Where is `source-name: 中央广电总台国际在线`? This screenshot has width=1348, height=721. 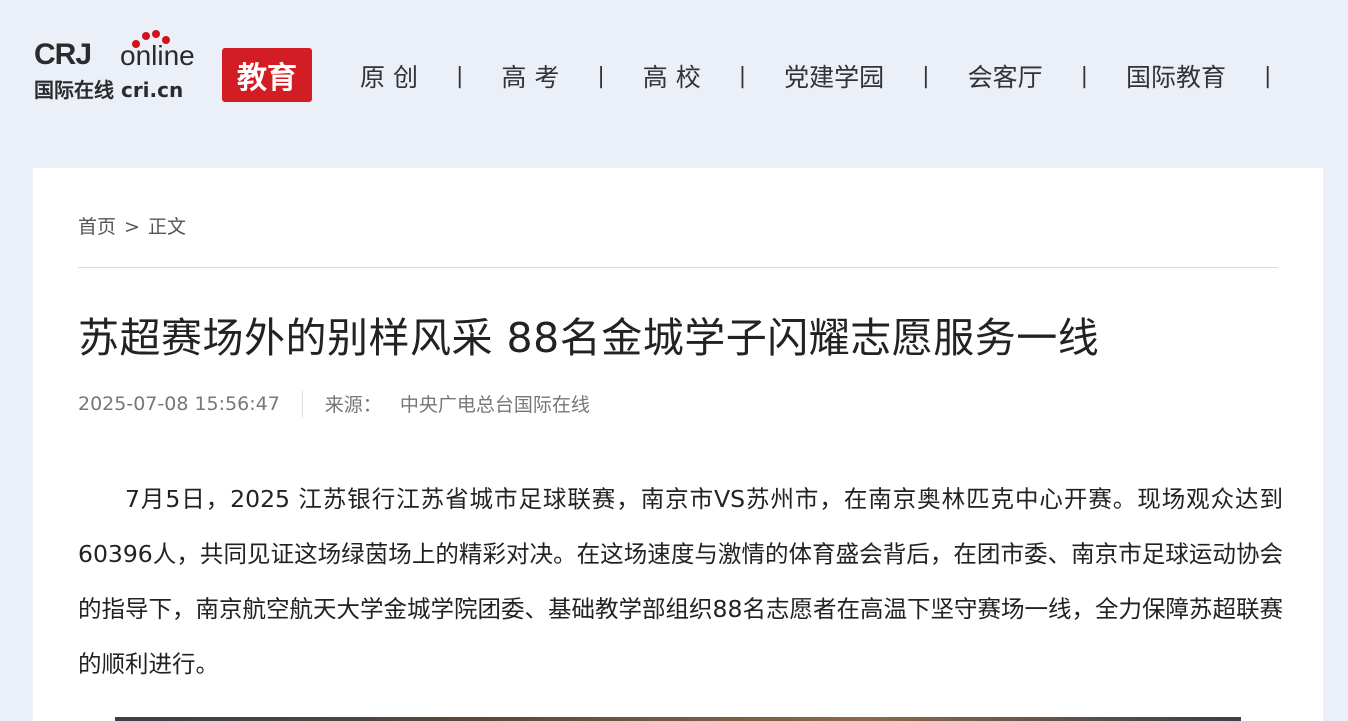 source-name: 中央广电总台国际在线 is located at coordinates (494, 405).